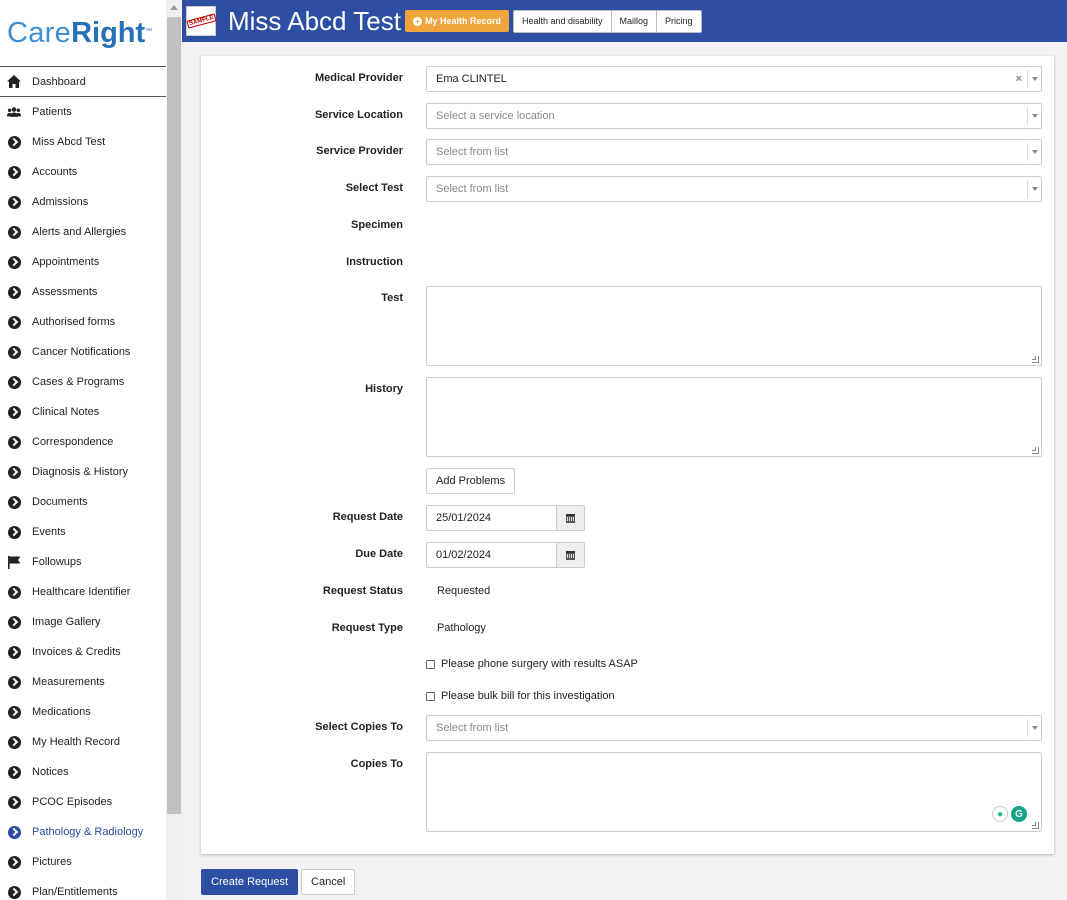 This screenshot has height=900, width=1067. I want to click on sidebar-scrollbar, so click(174, 450).